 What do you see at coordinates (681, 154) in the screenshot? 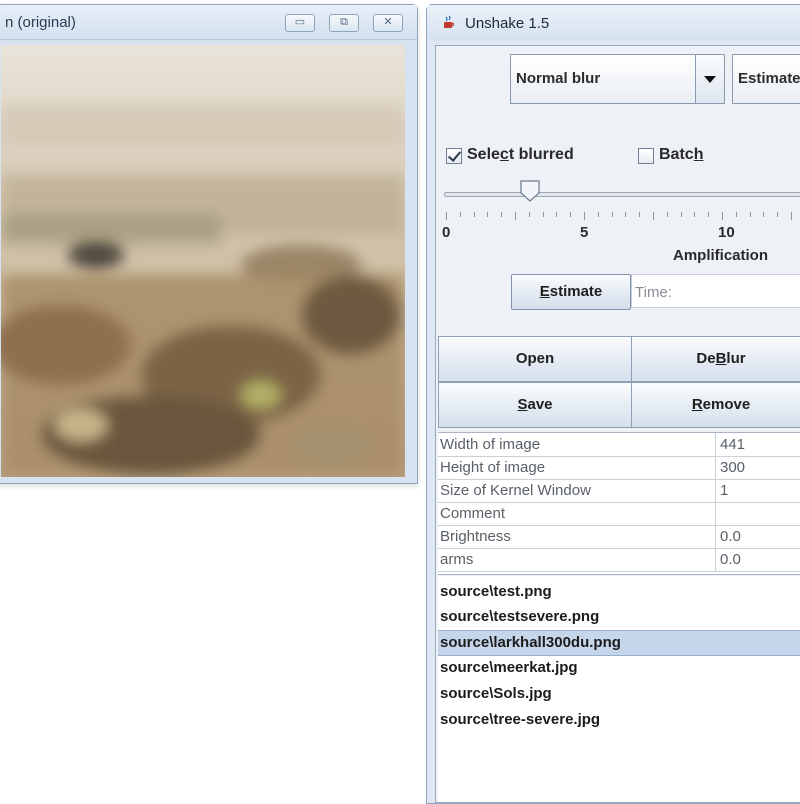
I see `batch-label: Batch` at bounding box center [681, 154].